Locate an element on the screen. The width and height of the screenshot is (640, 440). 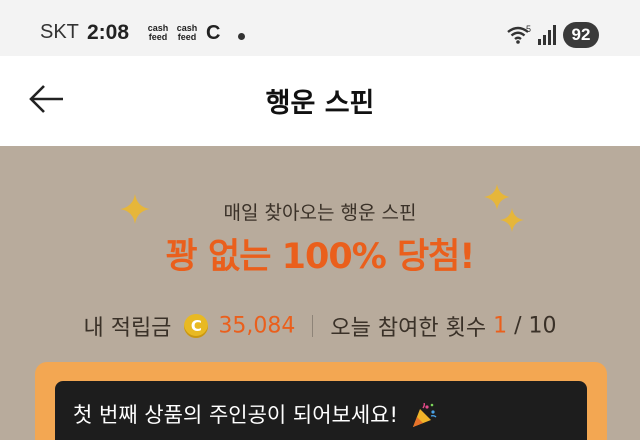
hero-title: 꽝 없는 100% 당첨! is located at coordinates (320, 257).